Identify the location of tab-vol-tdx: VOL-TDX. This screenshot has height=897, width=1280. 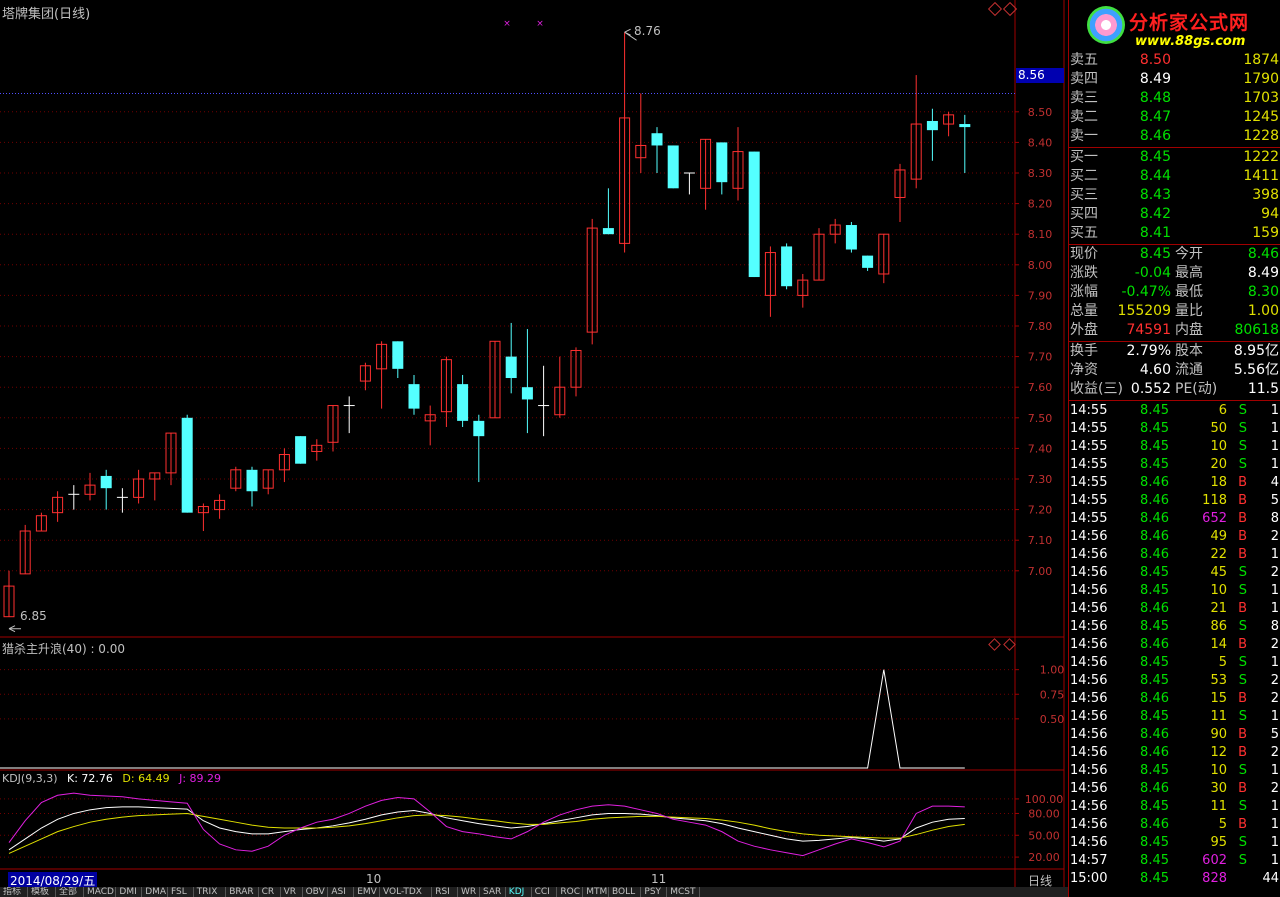
(406, 892).